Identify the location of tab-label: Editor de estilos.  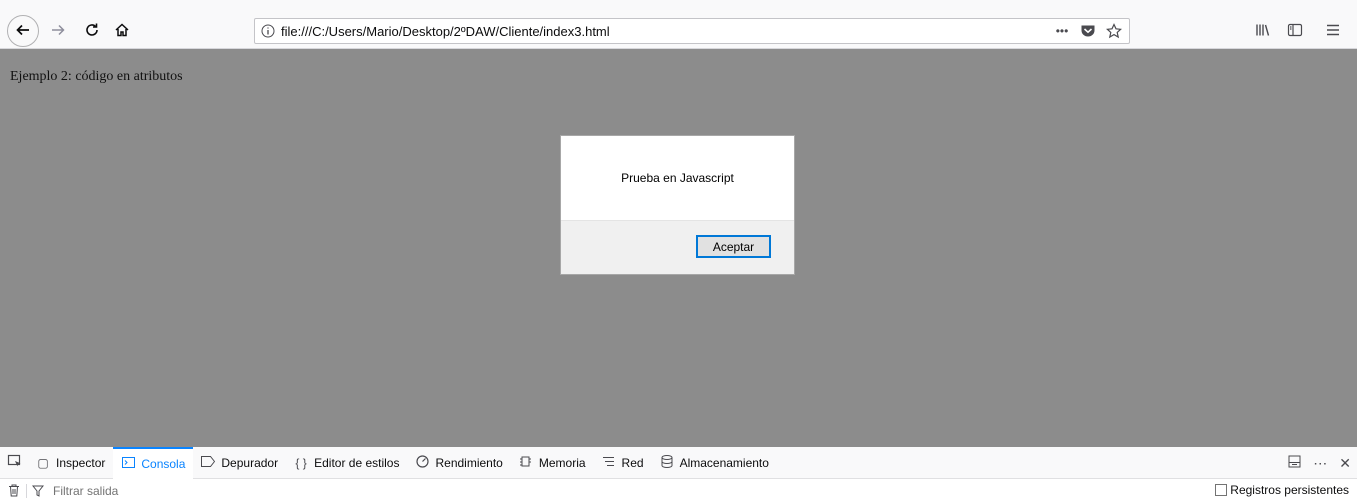
(357, 462).